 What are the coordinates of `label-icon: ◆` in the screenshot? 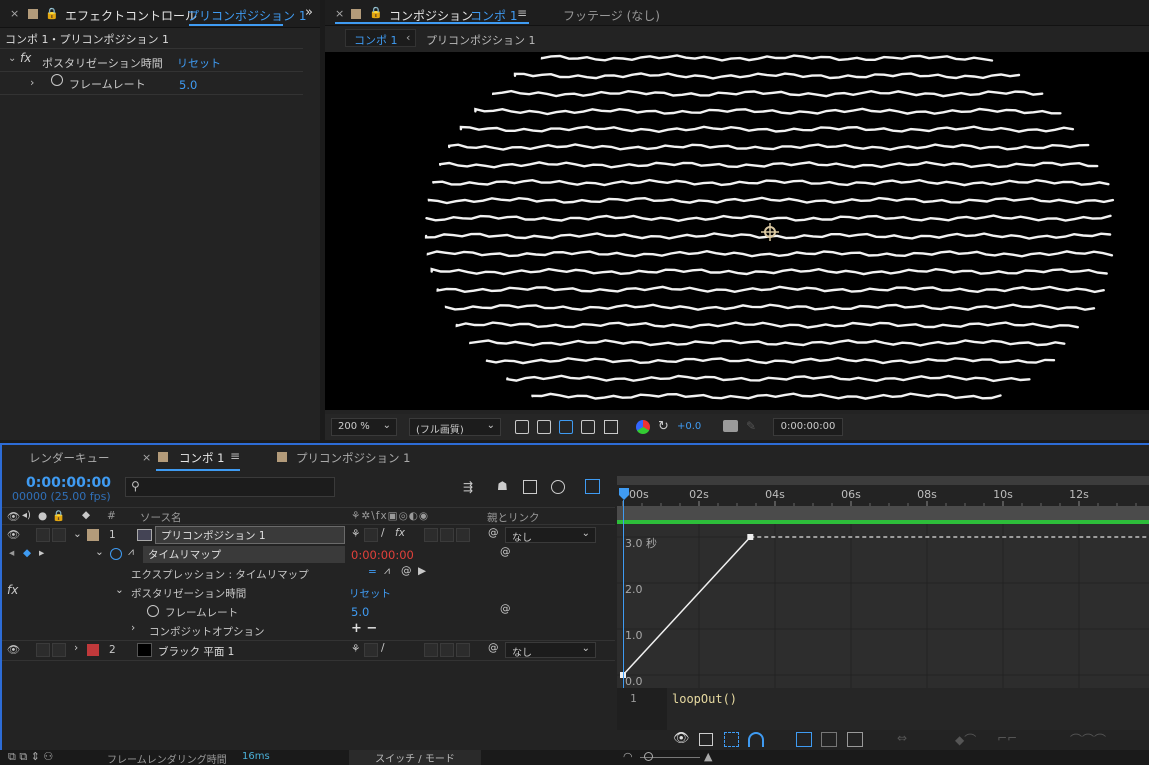 It's located at (86, 515).